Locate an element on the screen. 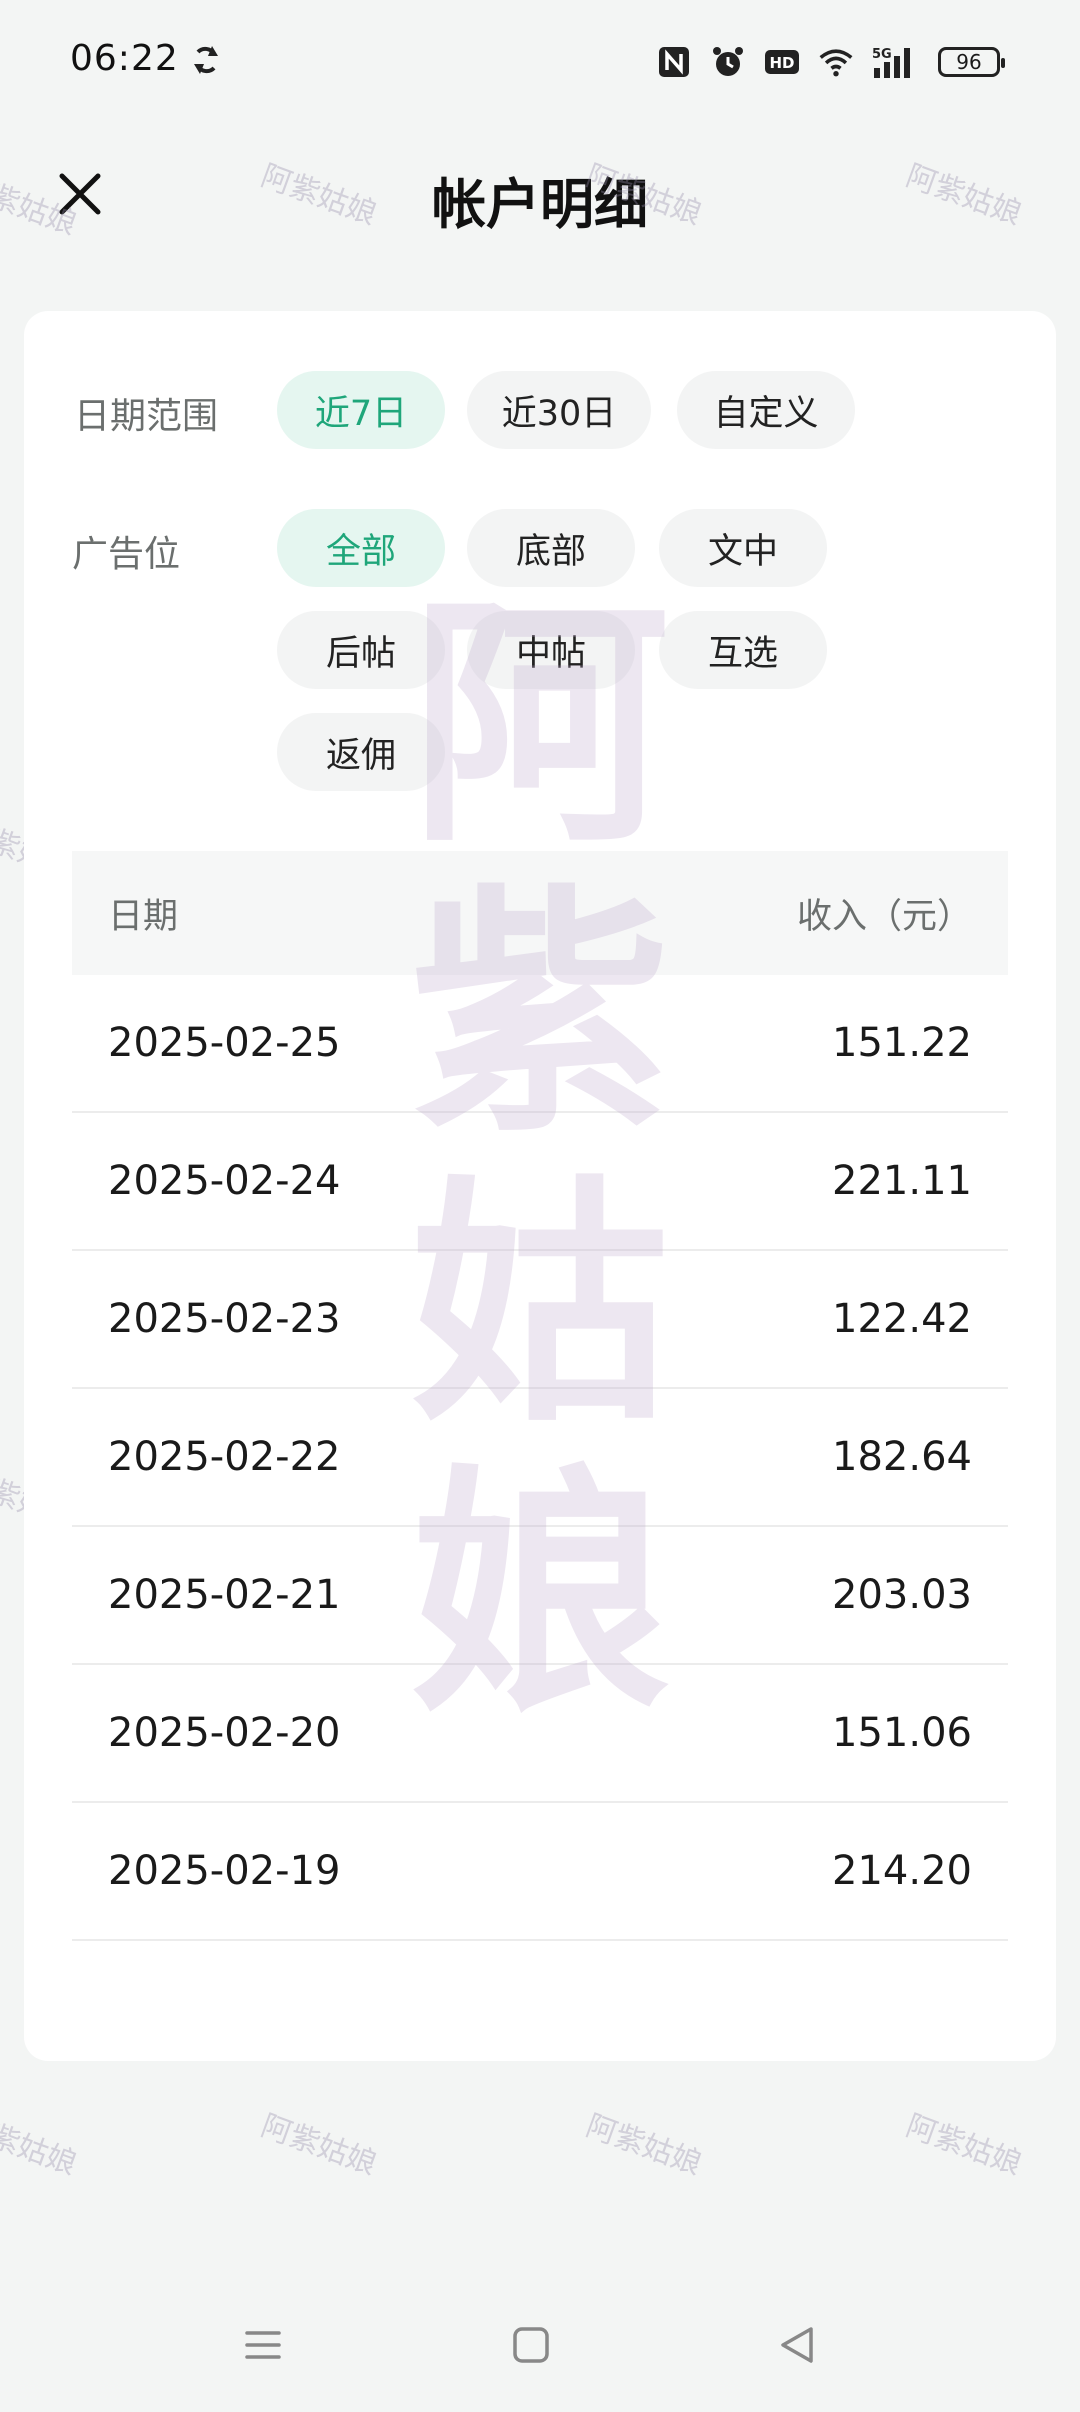 Image resolution: width=1080 pixels, height=2412 pixels. date-chip-7days: 近7日 is located at coordinates (361, 410).